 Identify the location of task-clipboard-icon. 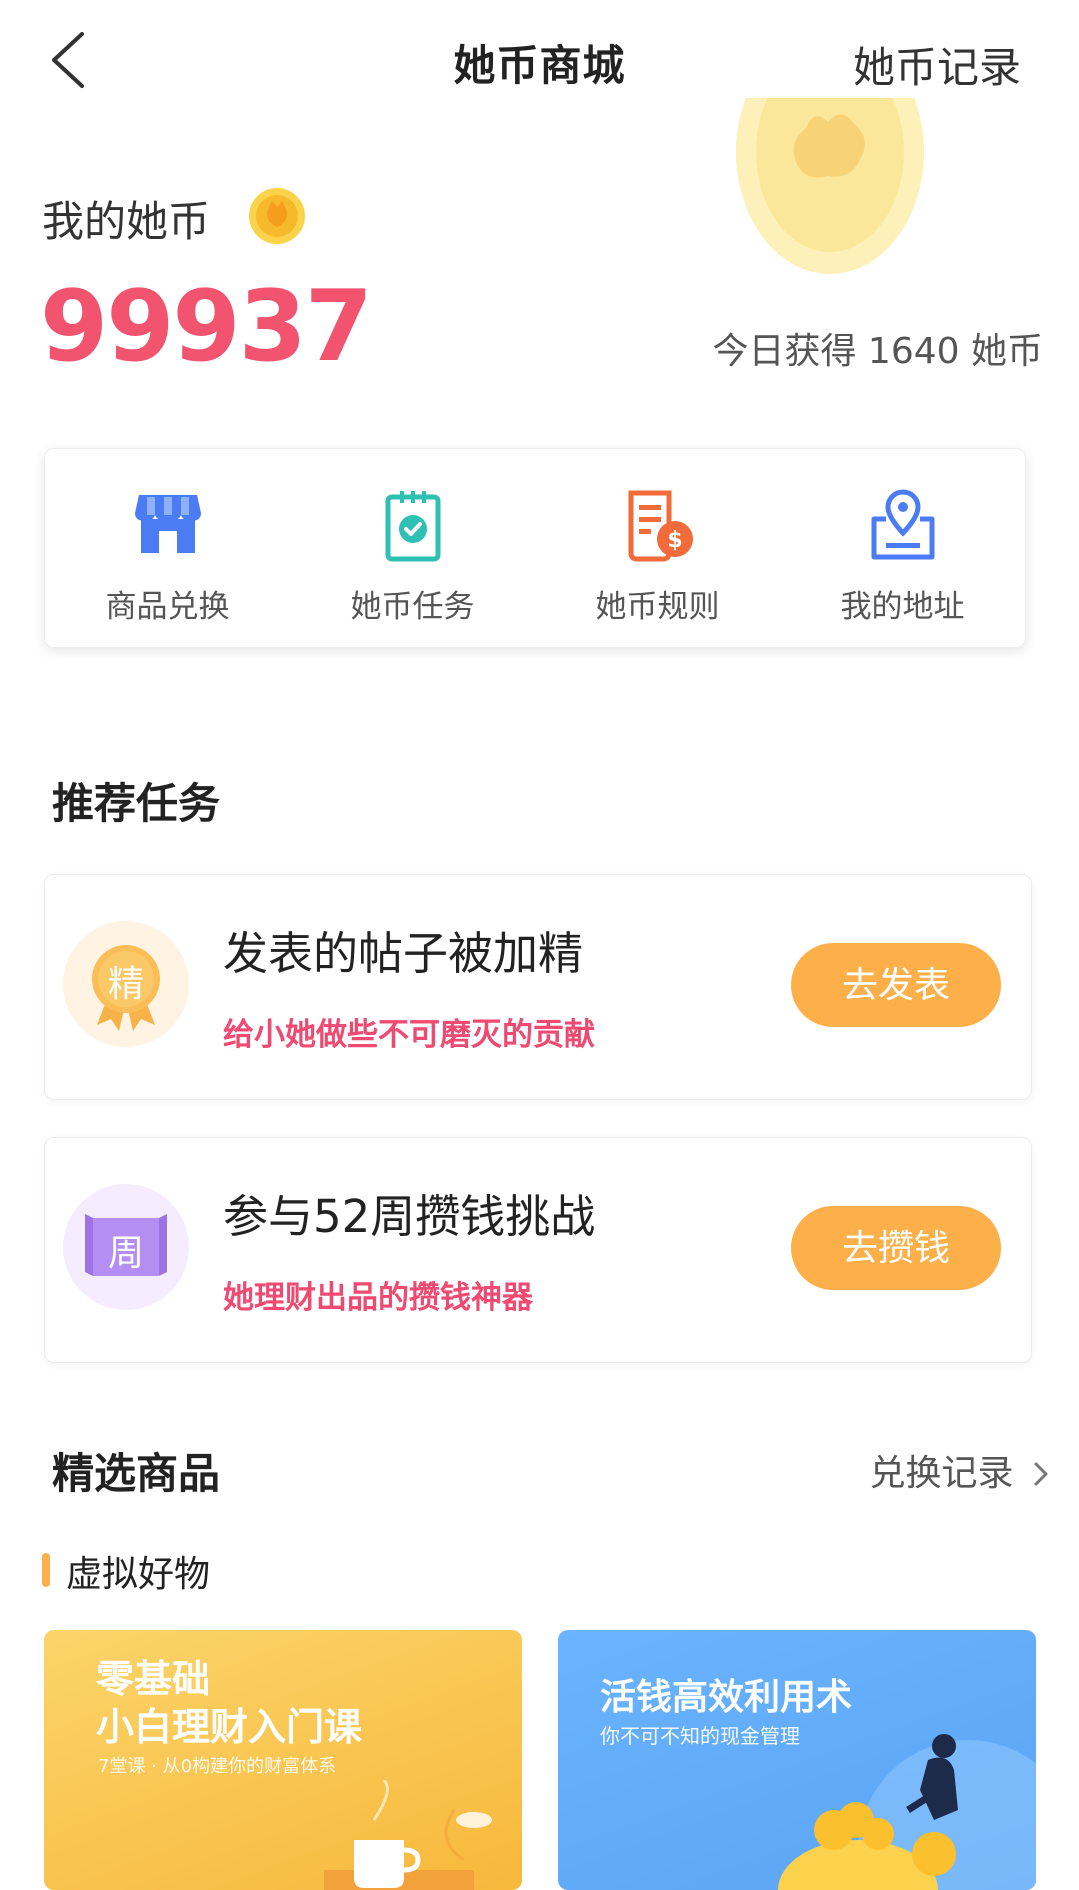
(413, 526).